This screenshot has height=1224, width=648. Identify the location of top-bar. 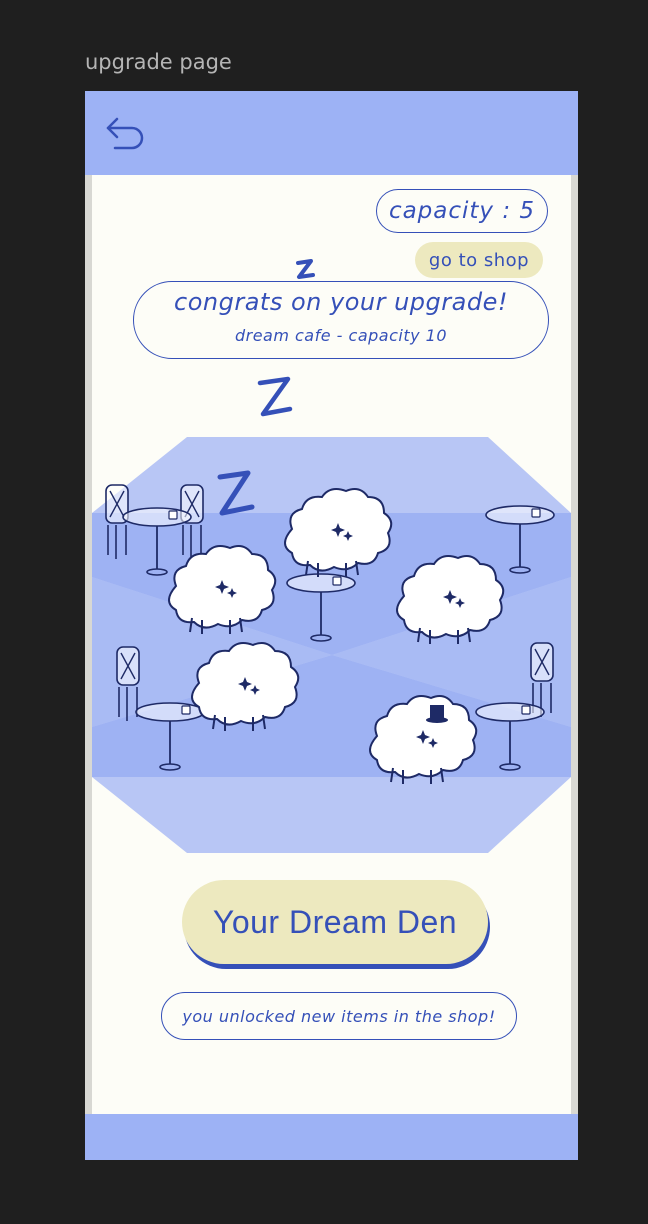
(331, 133).